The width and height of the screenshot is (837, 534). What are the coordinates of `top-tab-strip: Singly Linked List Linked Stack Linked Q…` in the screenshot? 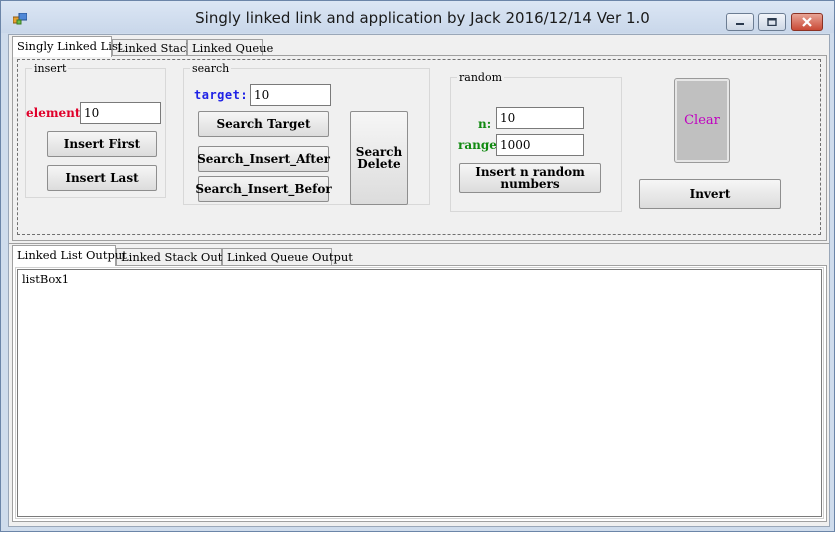 It's located at (162, 46).